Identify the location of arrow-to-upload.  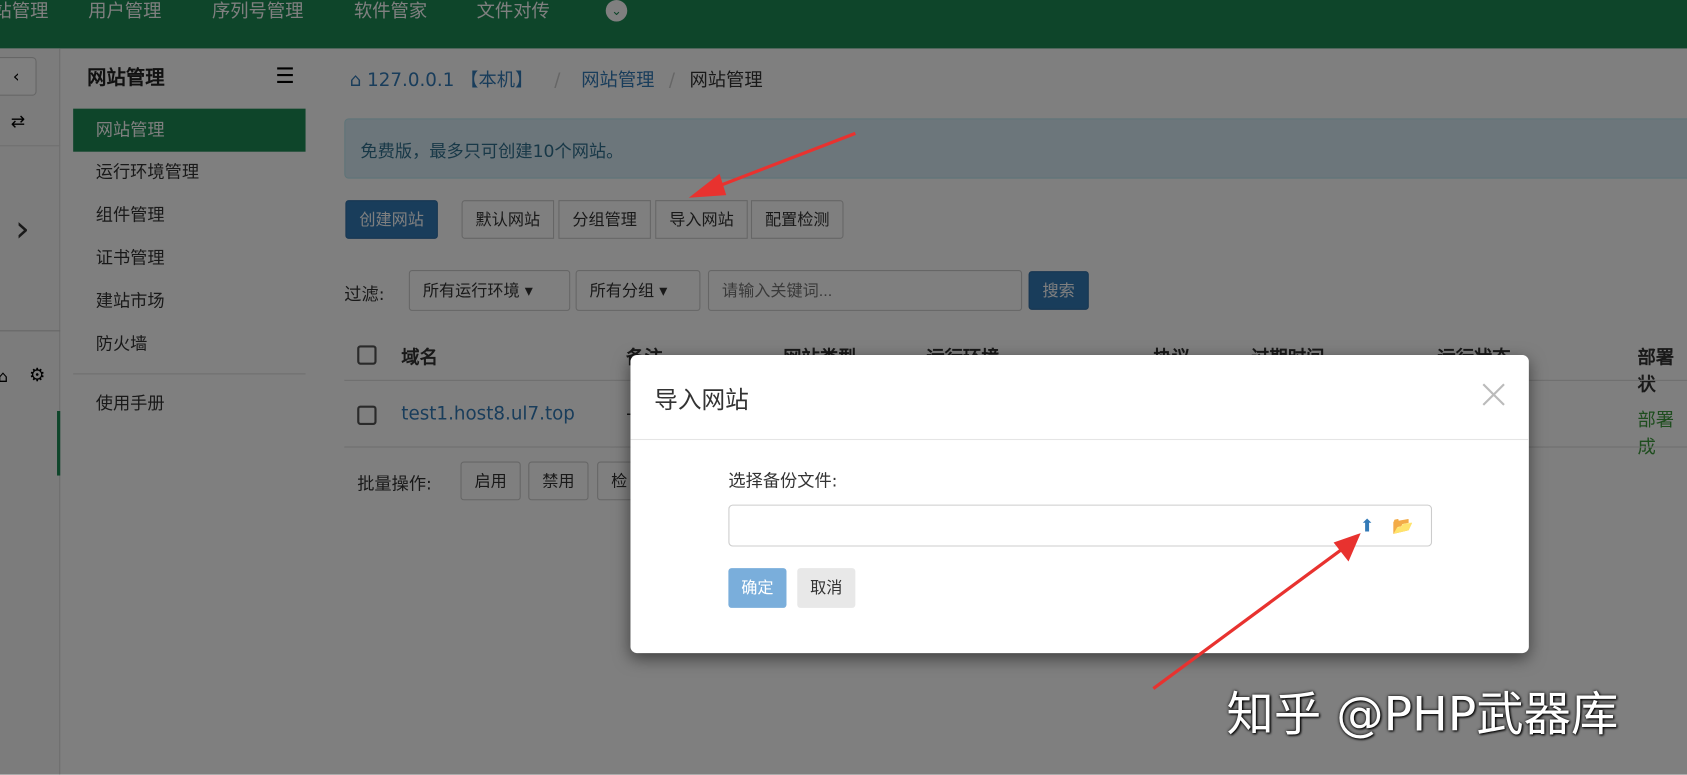
(1256, 611).